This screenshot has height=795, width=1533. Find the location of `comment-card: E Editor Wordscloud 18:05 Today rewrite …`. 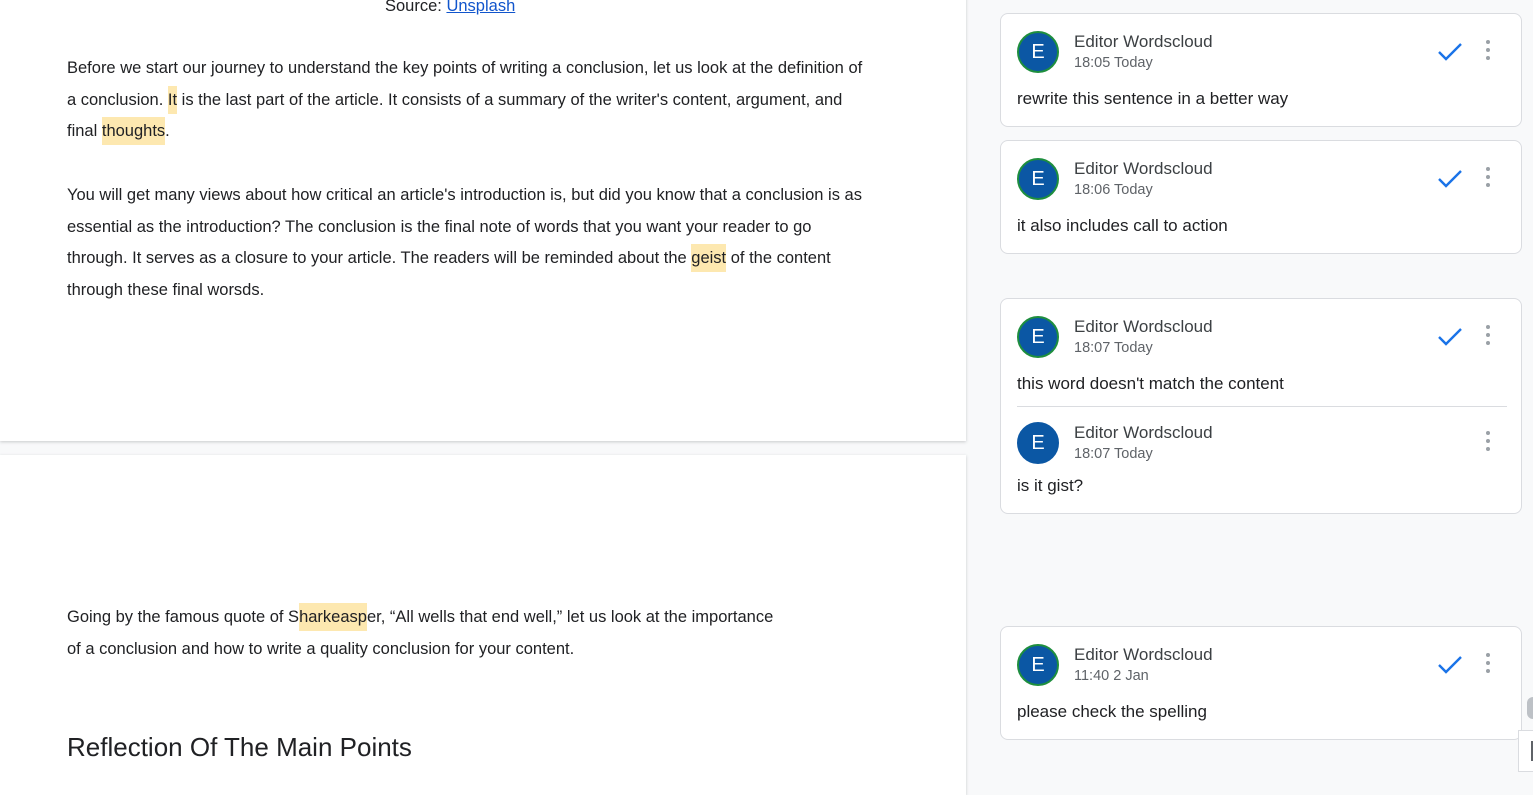

comment-card: E Editor Wordscloud 18:05 Today rewrite … is located at coordinates (1261, 70).